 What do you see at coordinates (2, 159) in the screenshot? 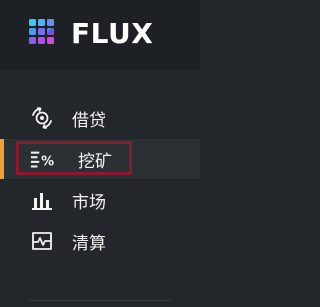
I see `active-indicator` at bounding box center [2, 159].